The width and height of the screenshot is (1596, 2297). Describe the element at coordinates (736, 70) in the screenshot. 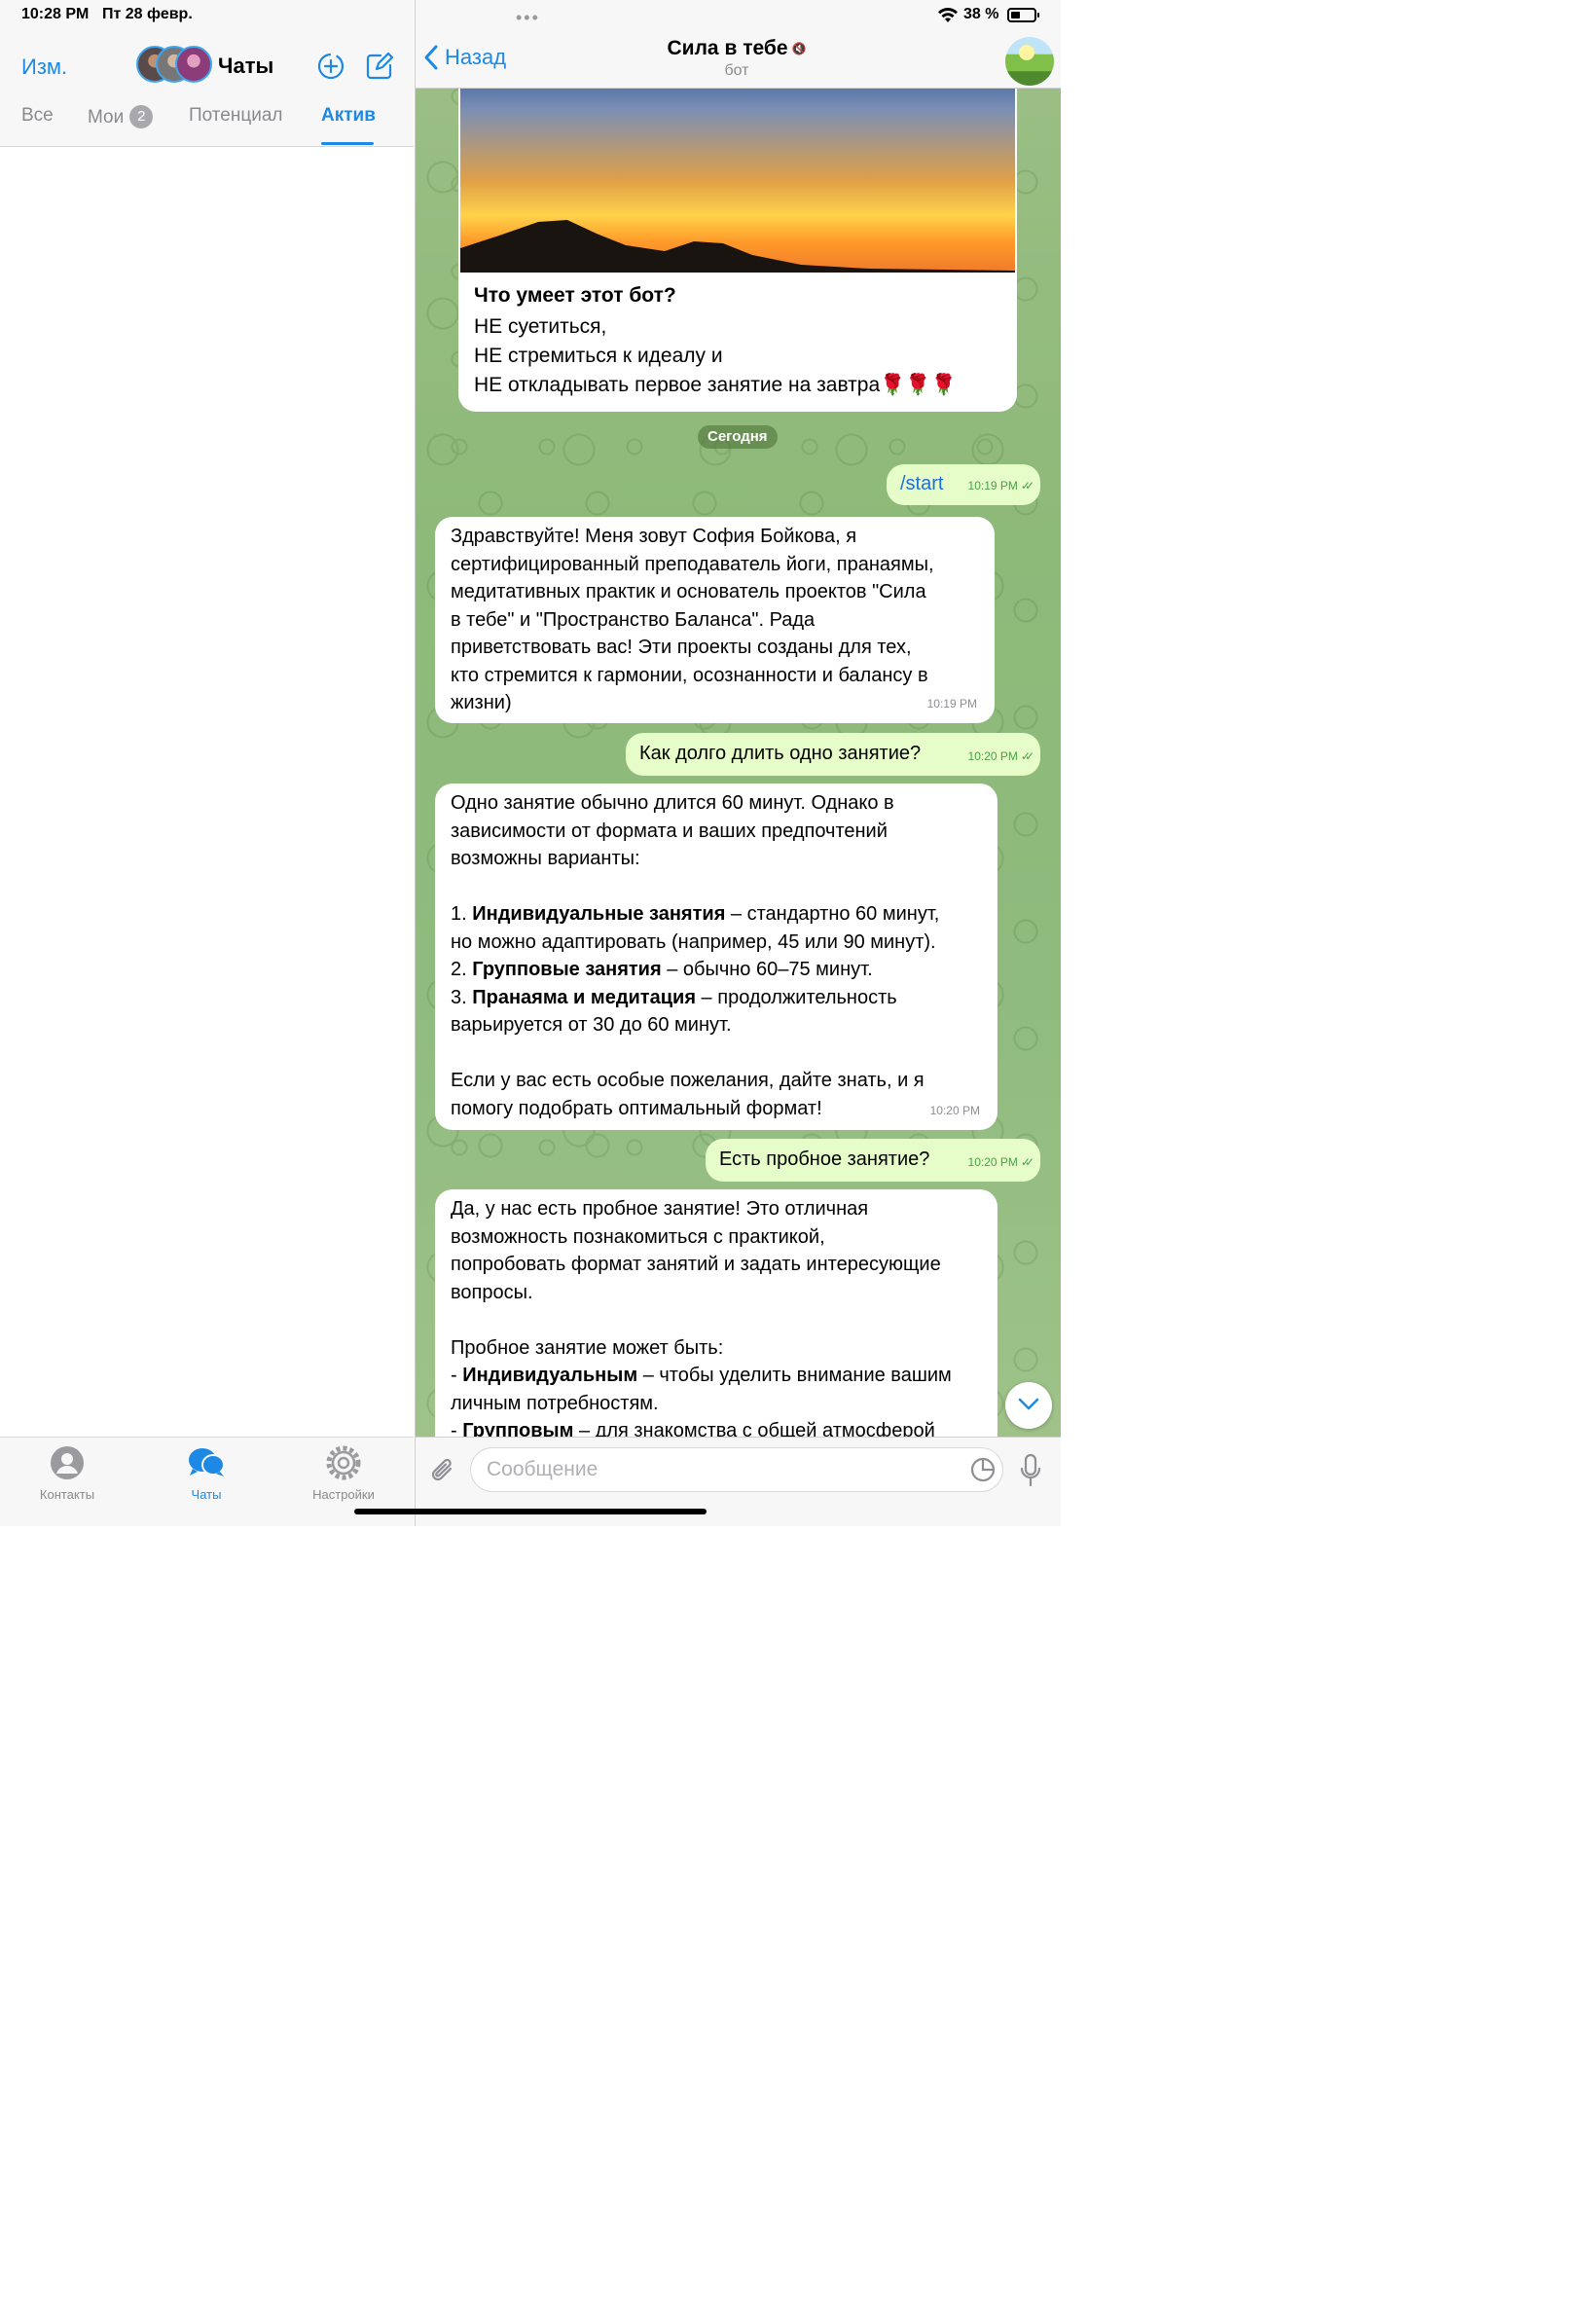

I see `chat-subtitle: бот` at that location.